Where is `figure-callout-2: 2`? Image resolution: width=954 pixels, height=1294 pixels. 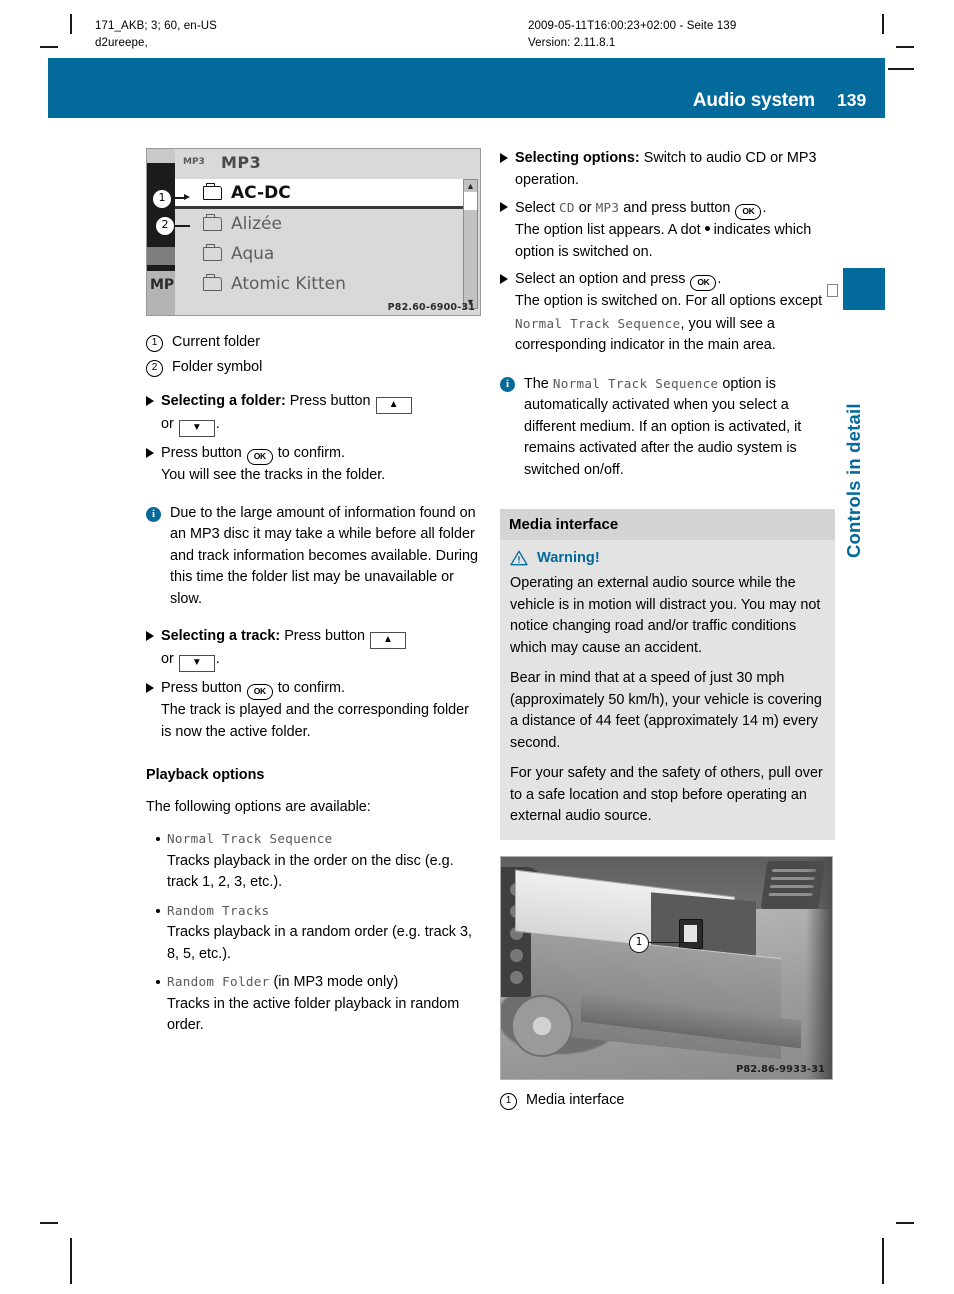
figure-callout-2: 2 is located at coordinates (165, 226).